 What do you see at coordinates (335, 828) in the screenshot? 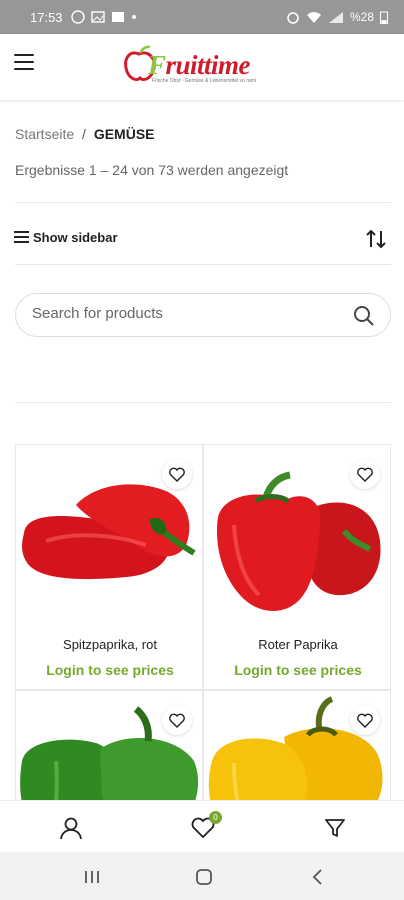
I see `filter-icon` at bounding box center [335, 828].